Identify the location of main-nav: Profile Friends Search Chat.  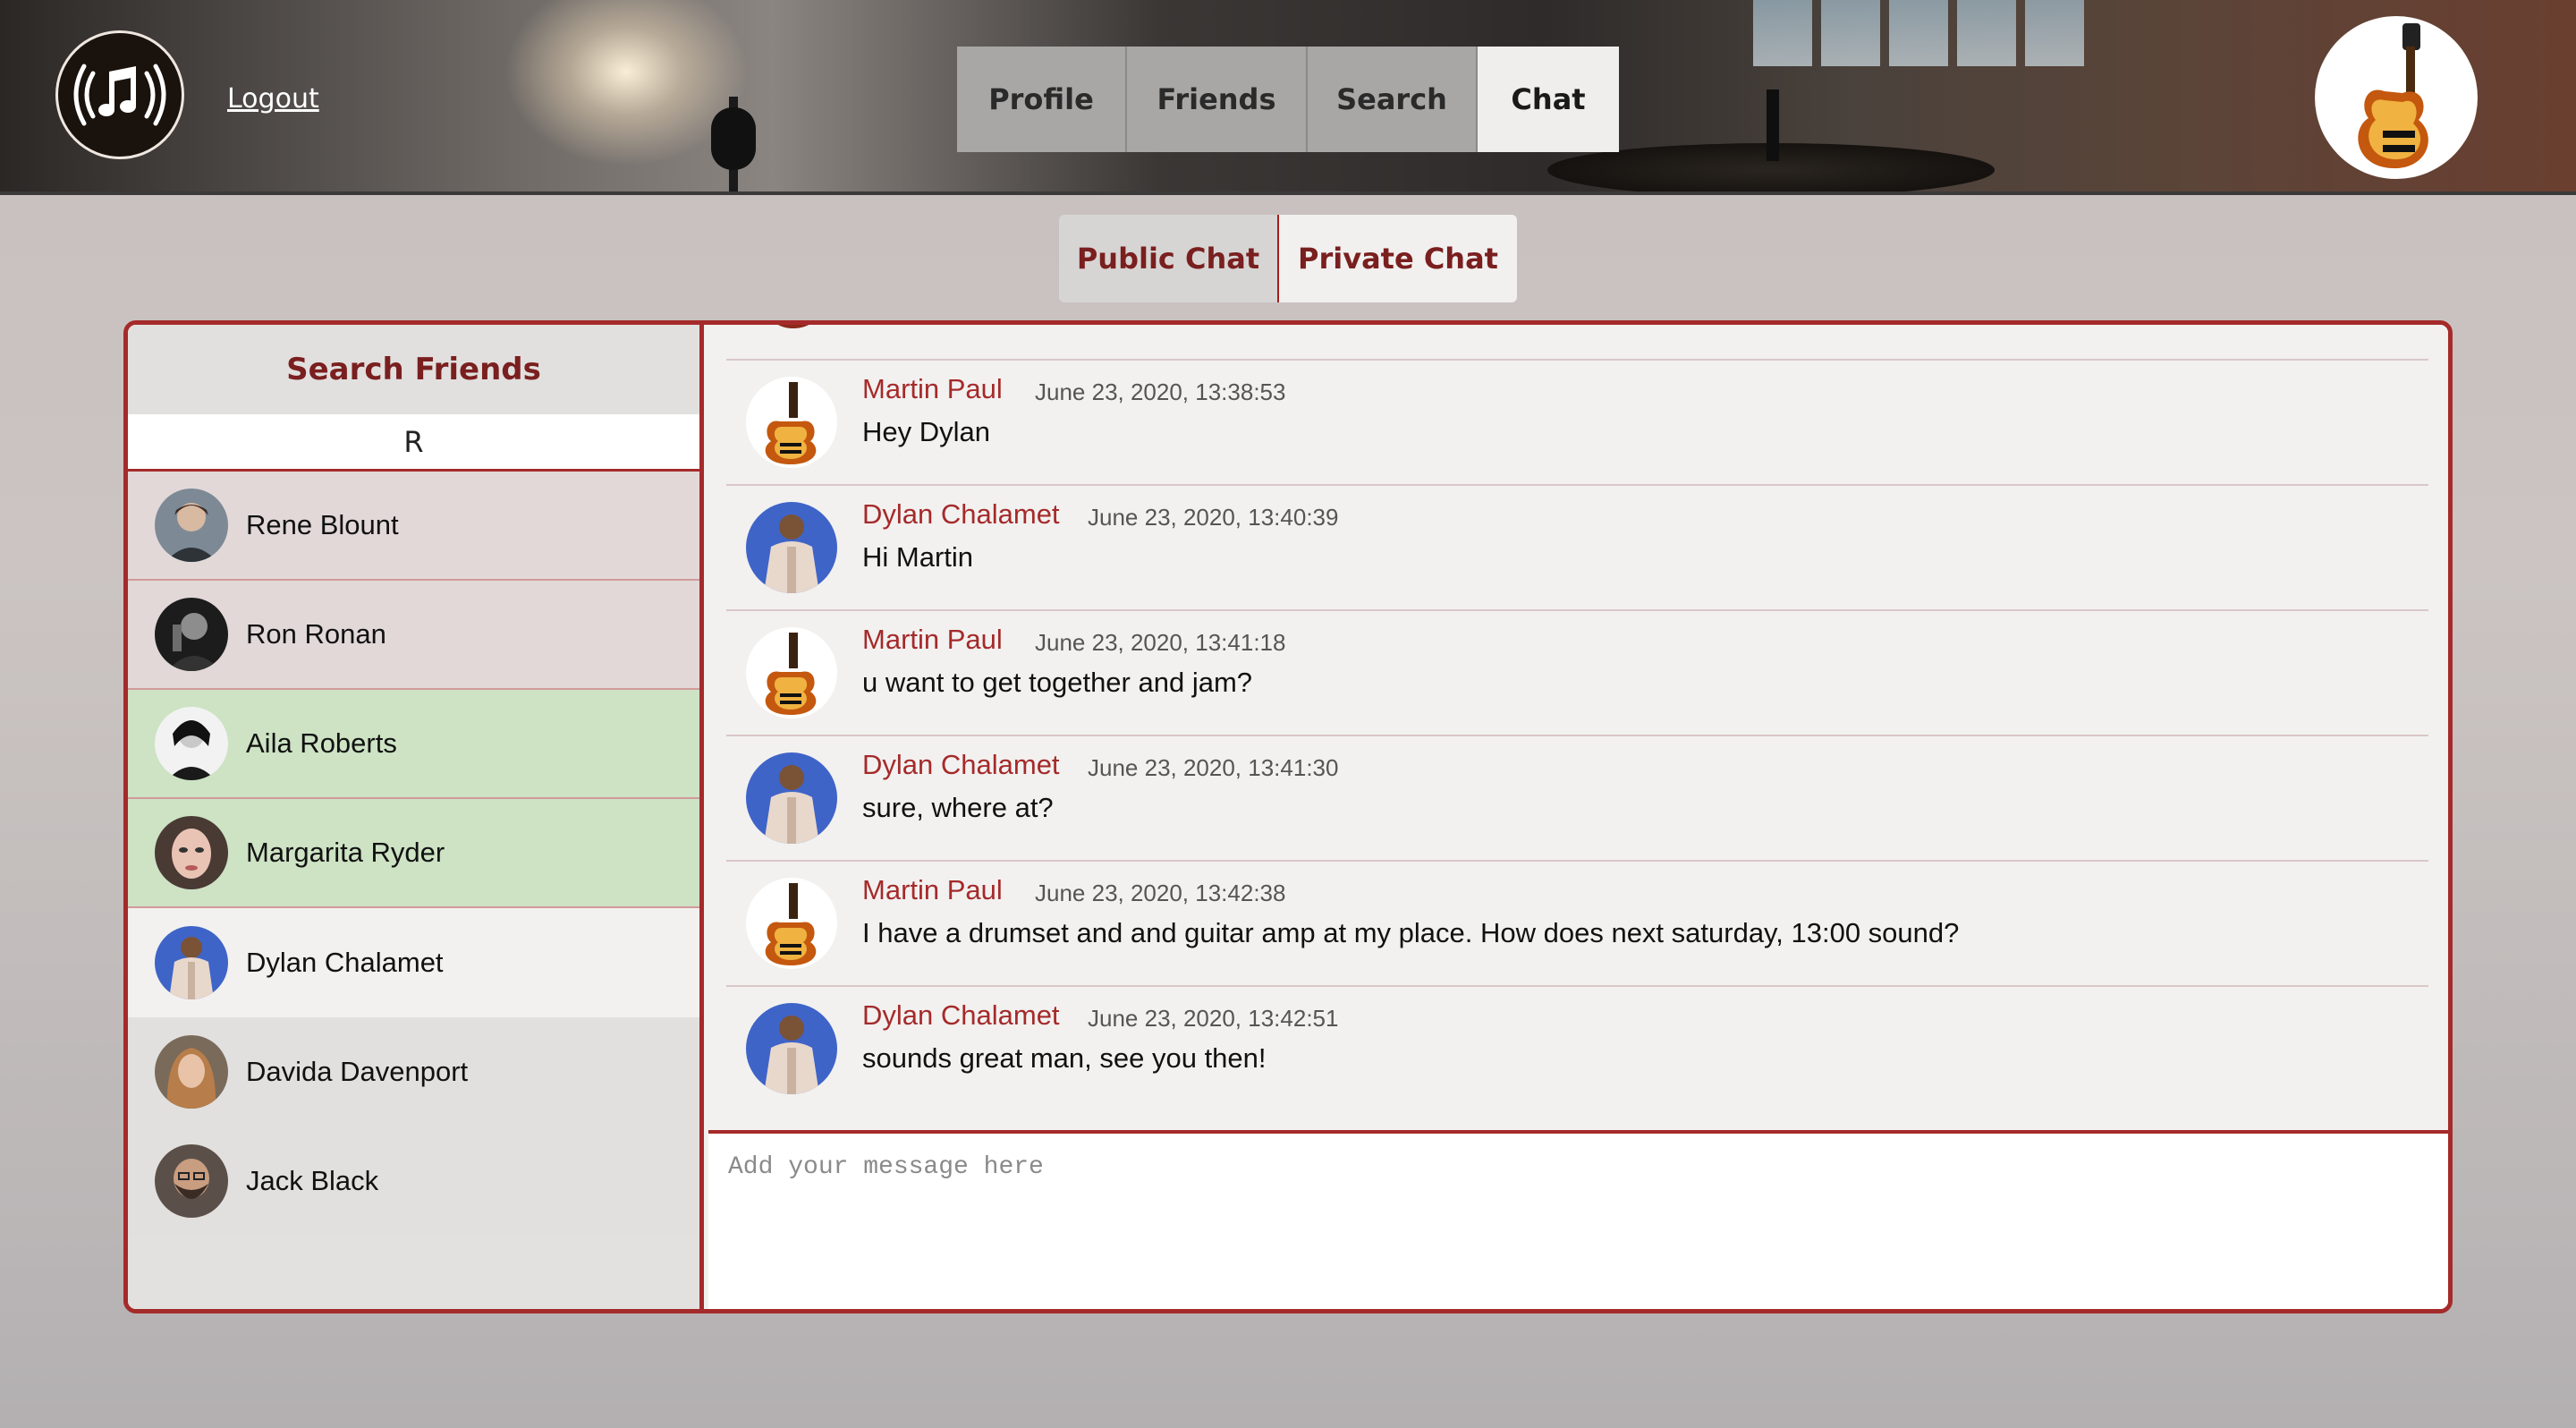
(1288, 99).